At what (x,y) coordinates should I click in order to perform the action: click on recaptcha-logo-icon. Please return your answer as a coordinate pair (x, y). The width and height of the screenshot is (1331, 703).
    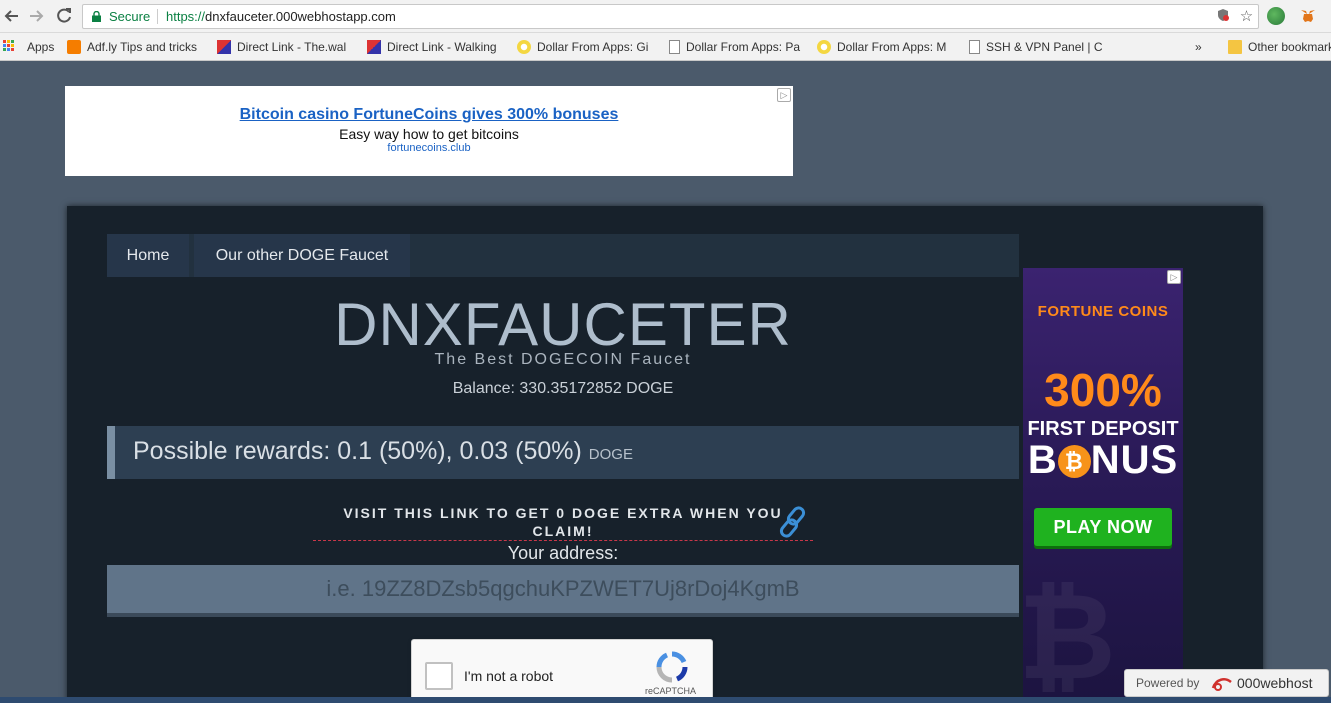
    Looking at the image, I should click on (672, 667).